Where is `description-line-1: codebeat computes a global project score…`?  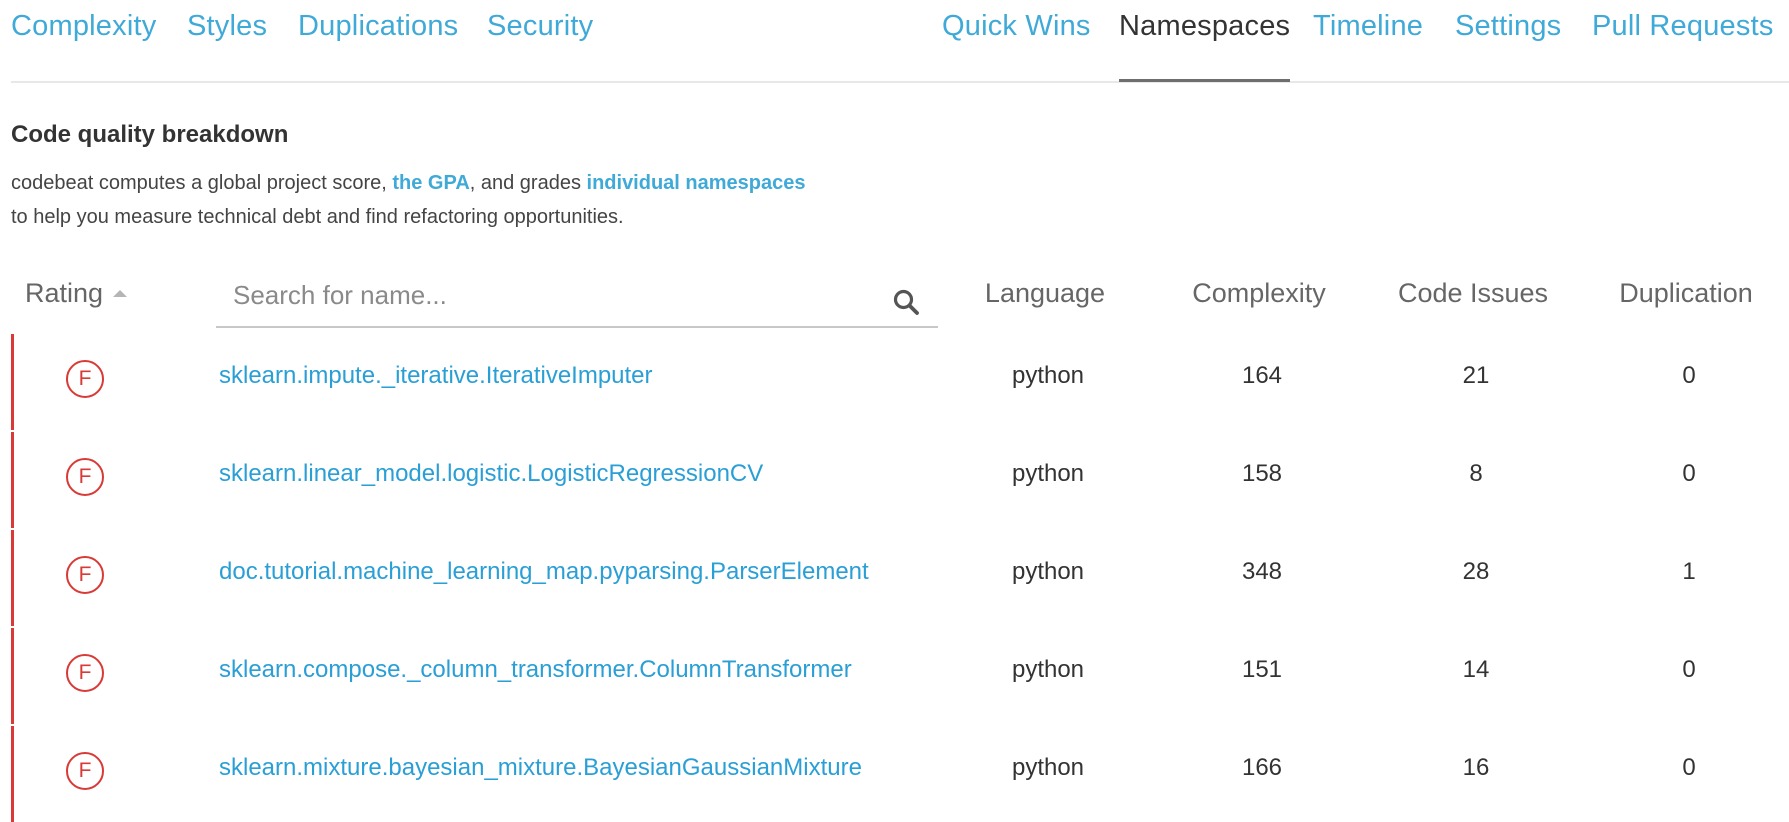 description-line-1: codebeat computes a global project score… is located at coordinates (408, 183).